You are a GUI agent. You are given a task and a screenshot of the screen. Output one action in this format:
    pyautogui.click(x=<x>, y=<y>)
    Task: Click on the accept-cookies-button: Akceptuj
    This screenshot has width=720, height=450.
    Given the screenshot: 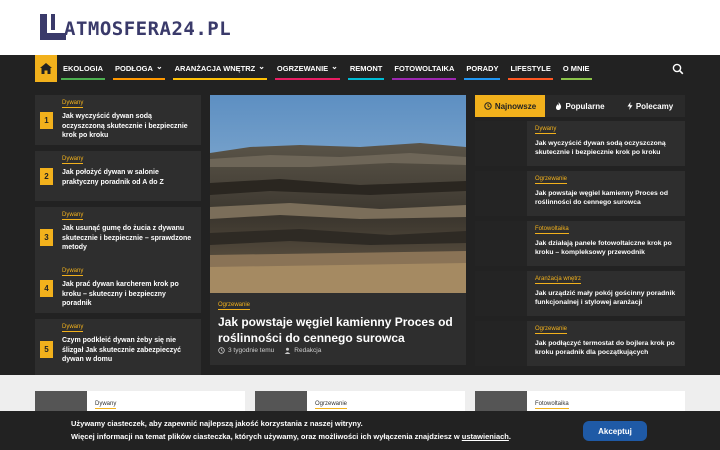 What is the action you would take?
    pyautogui.click(x=615, y=431)
    